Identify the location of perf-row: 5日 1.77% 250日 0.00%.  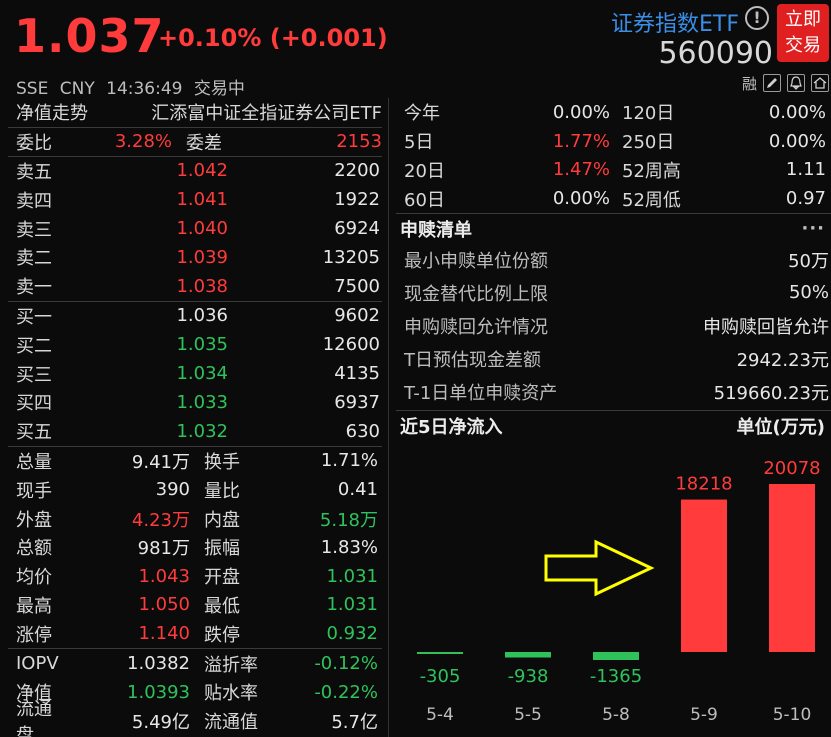
(613, 141).